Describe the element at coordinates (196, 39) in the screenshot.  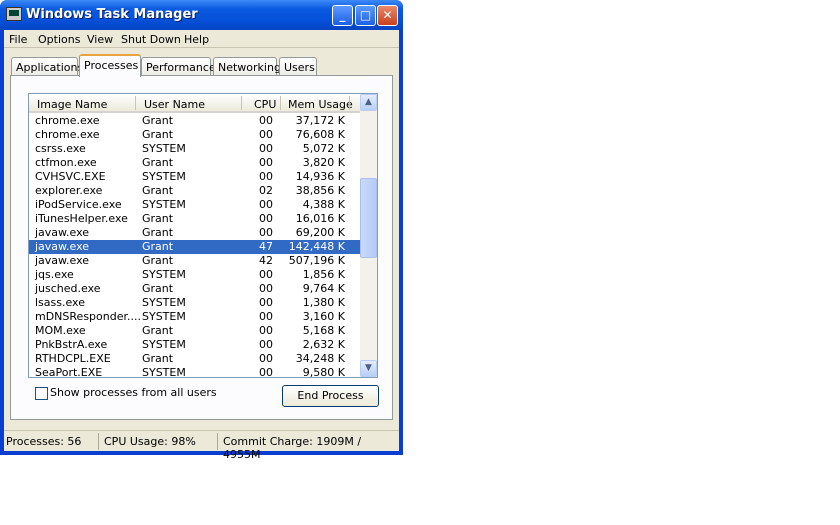
I see `menu-help: Help` at that location.